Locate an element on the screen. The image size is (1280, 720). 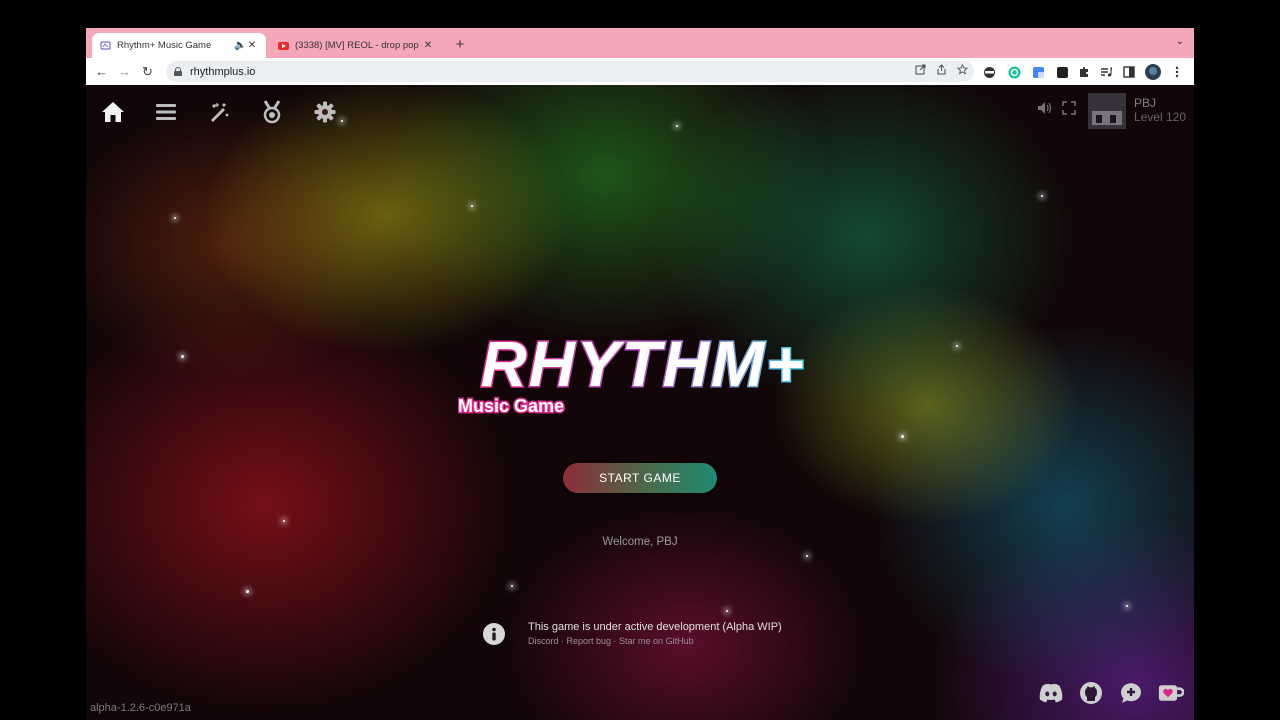
fullscreen-icon is located at coordinates (1069, 110).